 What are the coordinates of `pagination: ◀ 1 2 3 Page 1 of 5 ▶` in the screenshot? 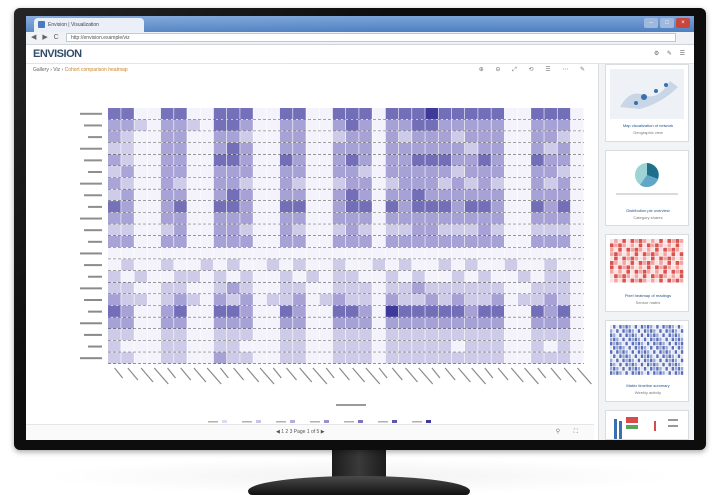 It's located at (300, 432).